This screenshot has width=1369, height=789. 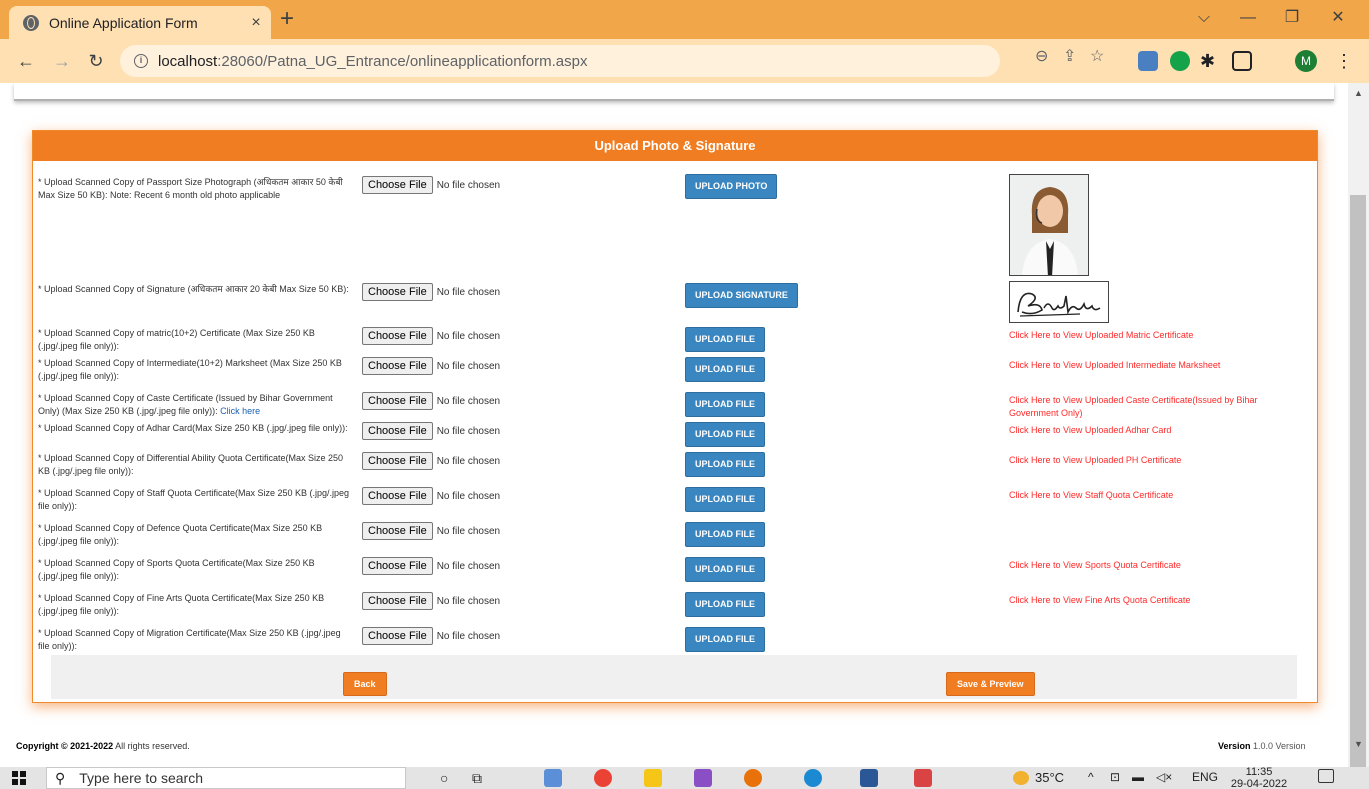 What do you see at coordinates (1358, 492) in the screenshot?
I see `scrollbar-thumb` at bounding box center [1358, 492].